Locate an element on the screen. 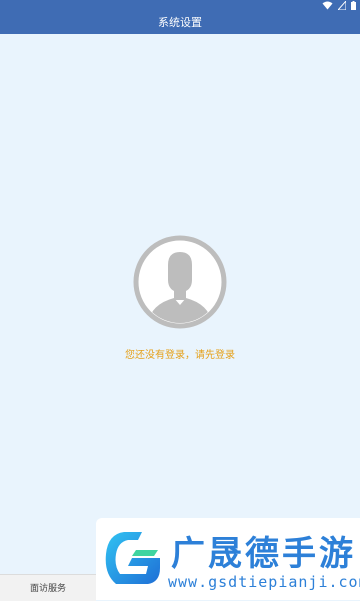 Image resolution: width=360 pixels, height=601 pixels. status-bar is located at coordinates (180, 5).